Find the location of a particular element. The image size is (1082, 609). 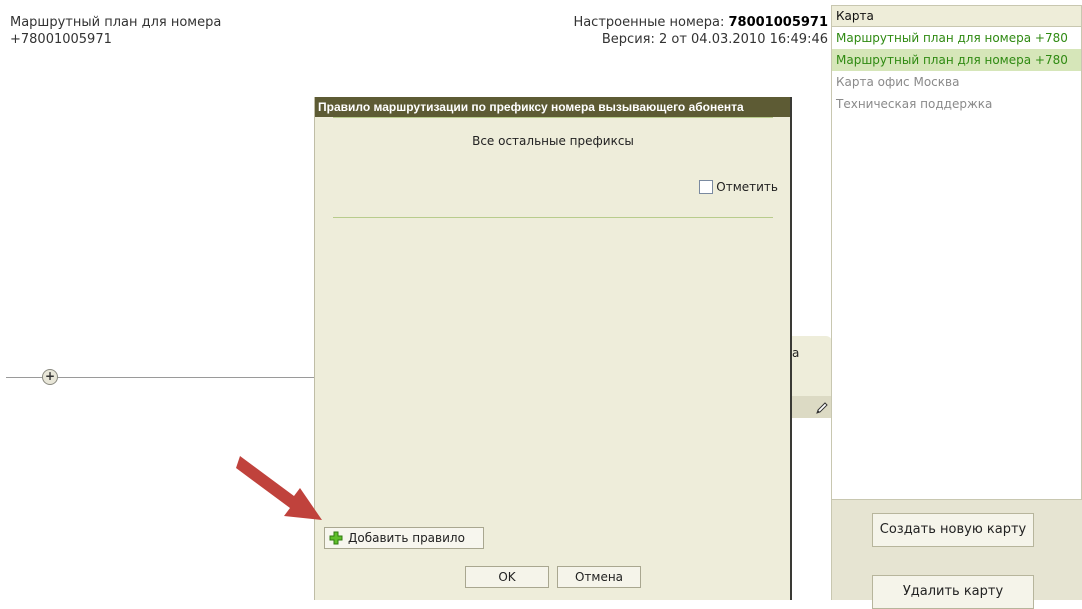

numbers-value: 78001005971 is located at coordinates (778, 22).